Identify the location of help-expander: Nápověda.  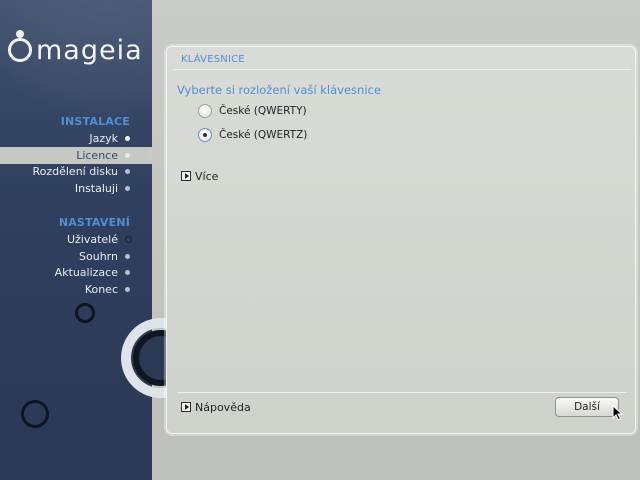
(216, 407).